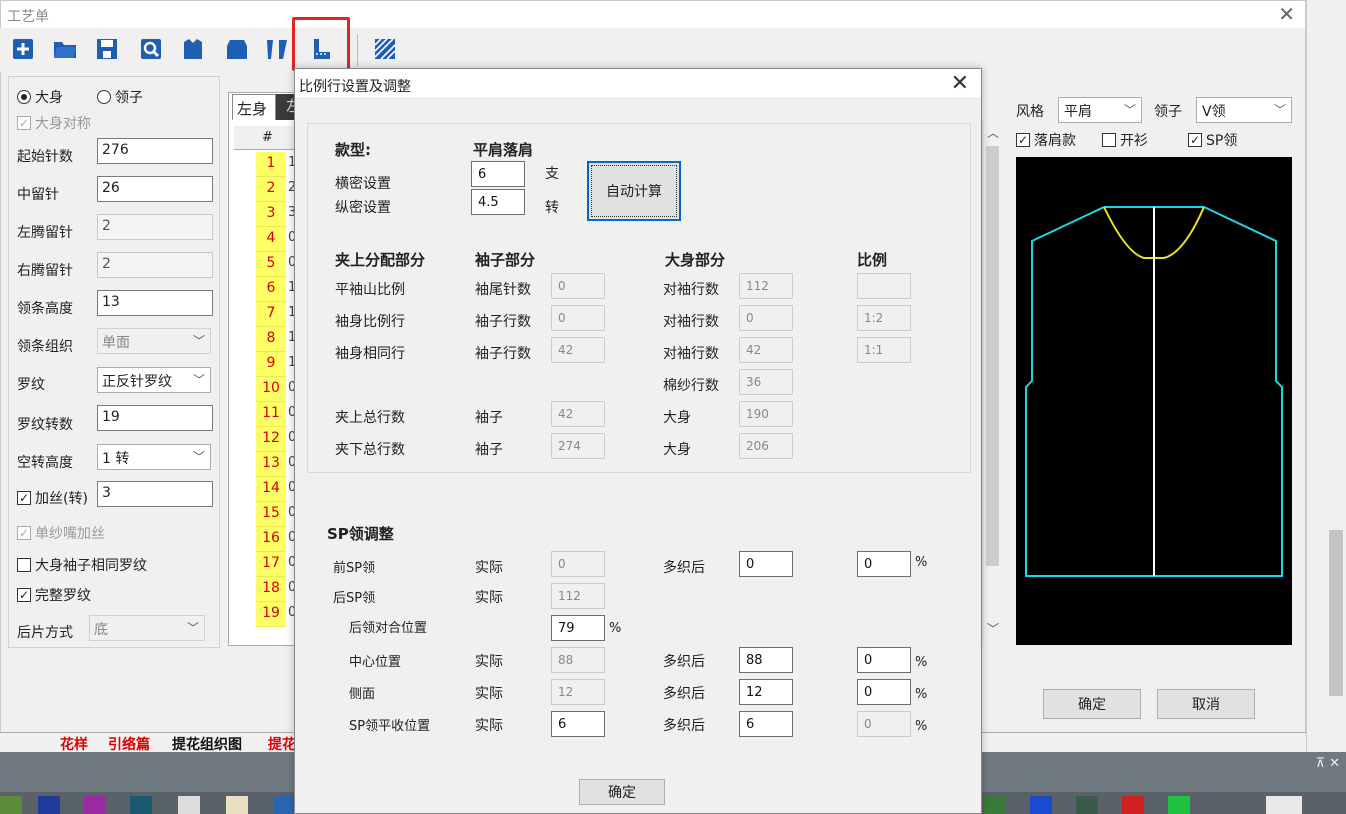  I want to click on main-ok-button: 确定, so click(1092, 704).